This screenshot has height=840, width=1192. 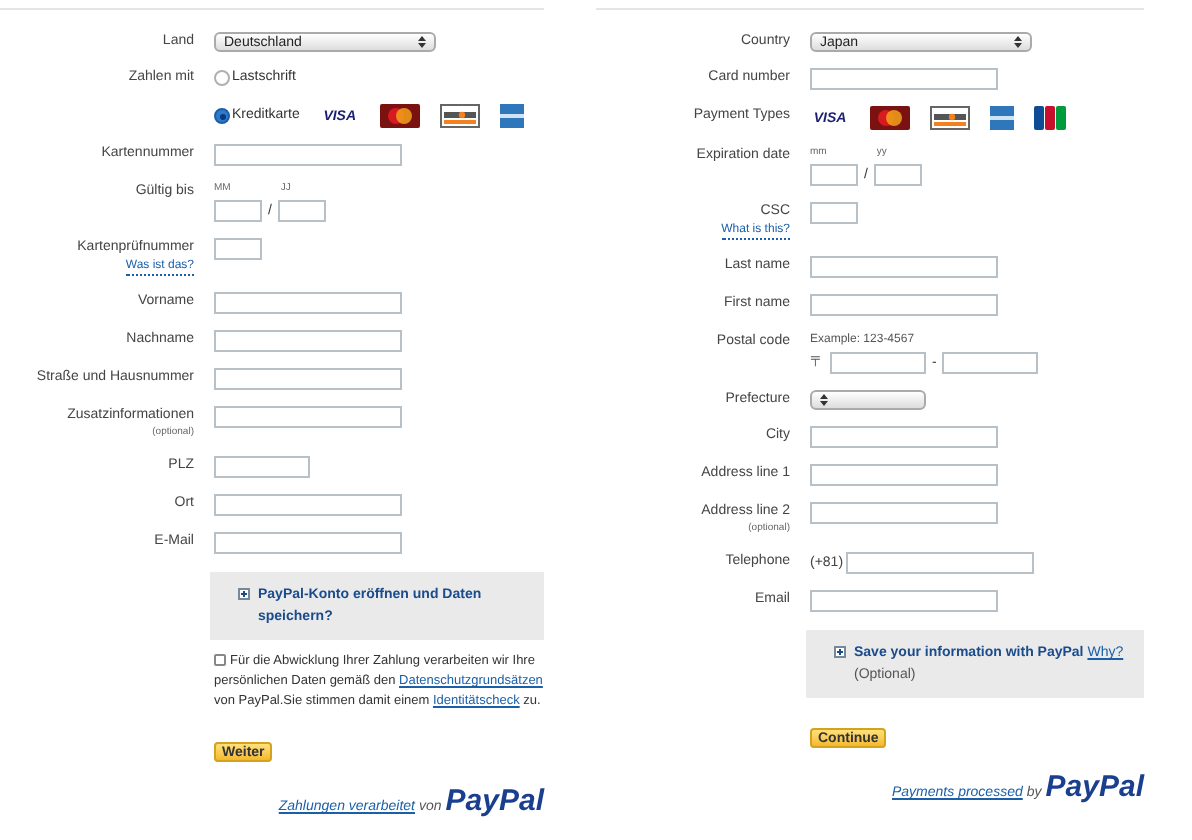 What do you see at coordinates (939, 563) in the screenshot?
I see `phone-field` at bounding box center [939, 563].